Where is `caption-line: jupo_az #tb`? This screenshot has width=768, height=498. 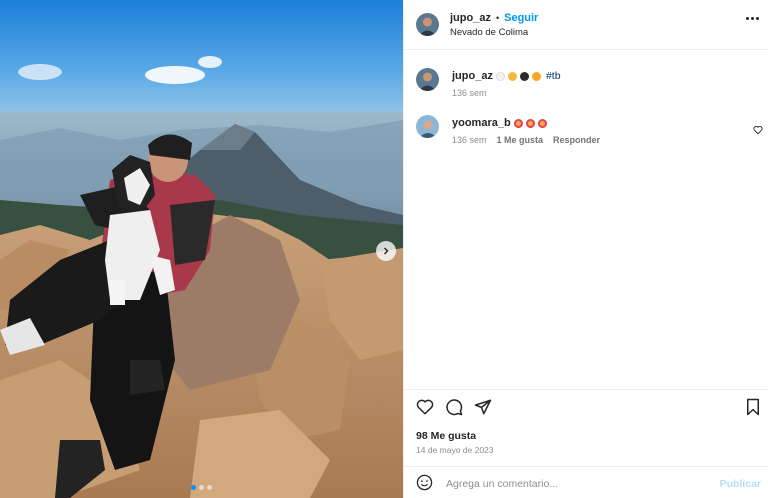
caption-line: jupo_az #tb is located at coordinates (506, 76).